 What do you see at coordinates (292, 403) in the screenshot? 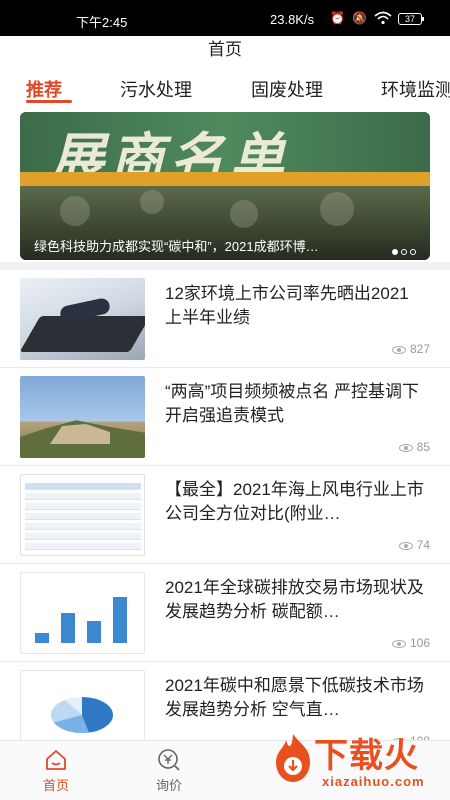
I see `article-title: “两高”项目频频被点名 严控基调下开启强追责模式` at bounding box center [292, 403].